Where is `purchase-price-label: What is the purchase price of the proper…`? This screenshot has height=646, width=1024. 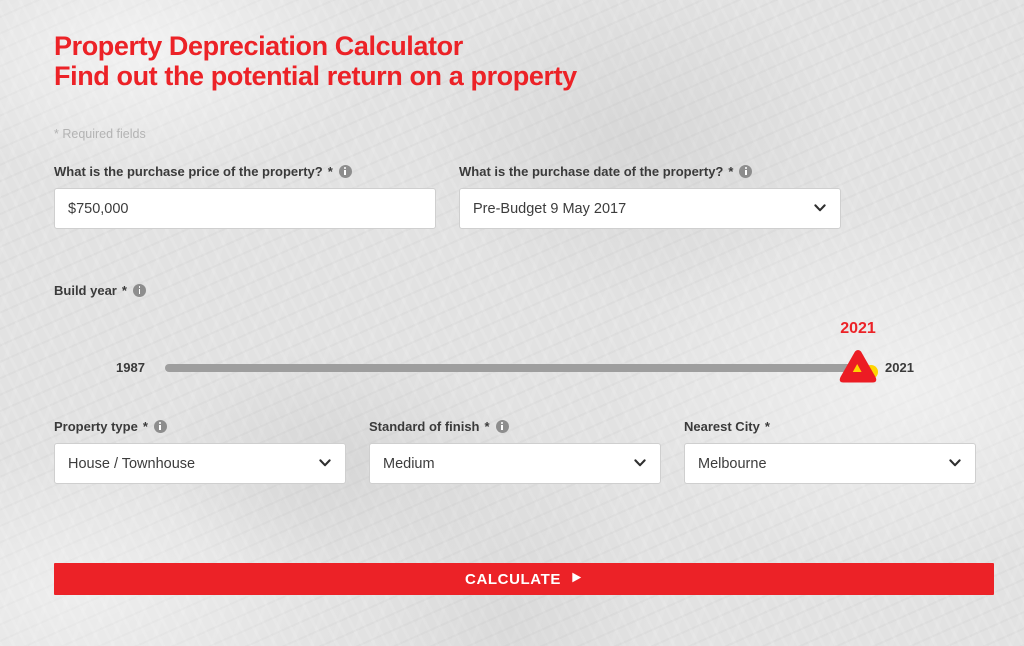
purchase-price-label: What is the purchase price of the proper… is located at coordinates (245, 171).